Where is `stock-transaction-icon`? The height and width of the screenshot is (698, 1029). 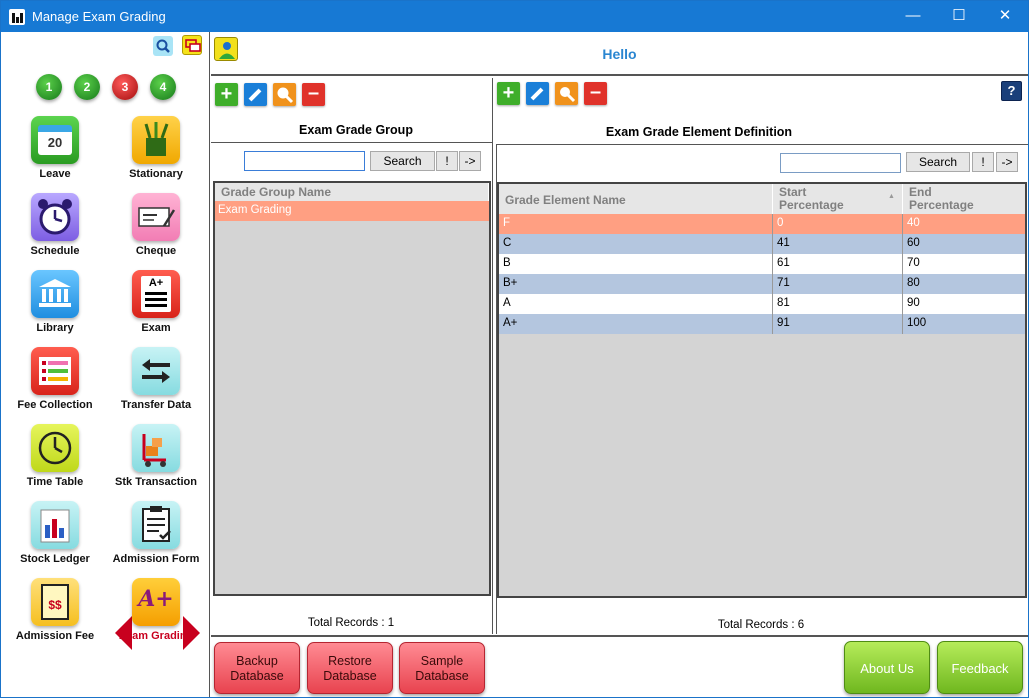 stock-transaction-icon is located at coordinates (156, 448).